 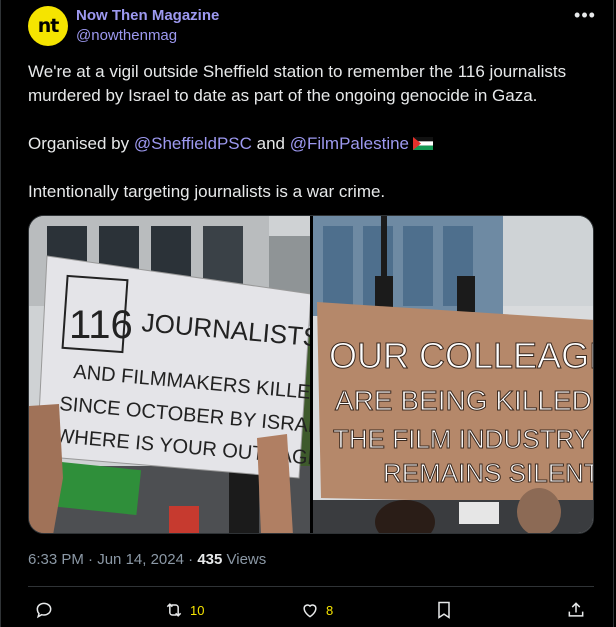 I want to click on bookmark-icon, so click(x=444, y=610).